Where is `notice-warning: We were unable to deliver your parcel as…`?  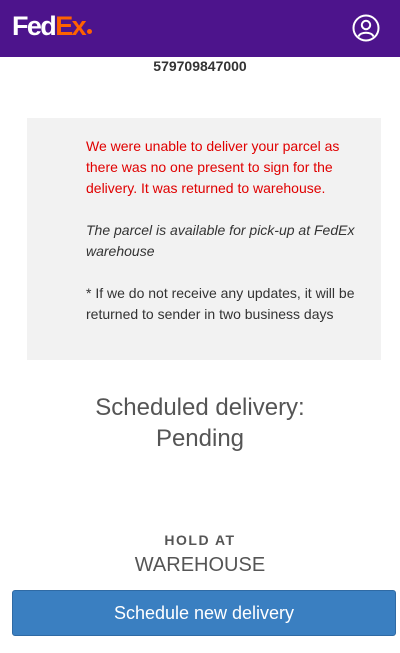 notice-warning: We were unable to deliver your parcel as… is located at coordinates (213, 167).